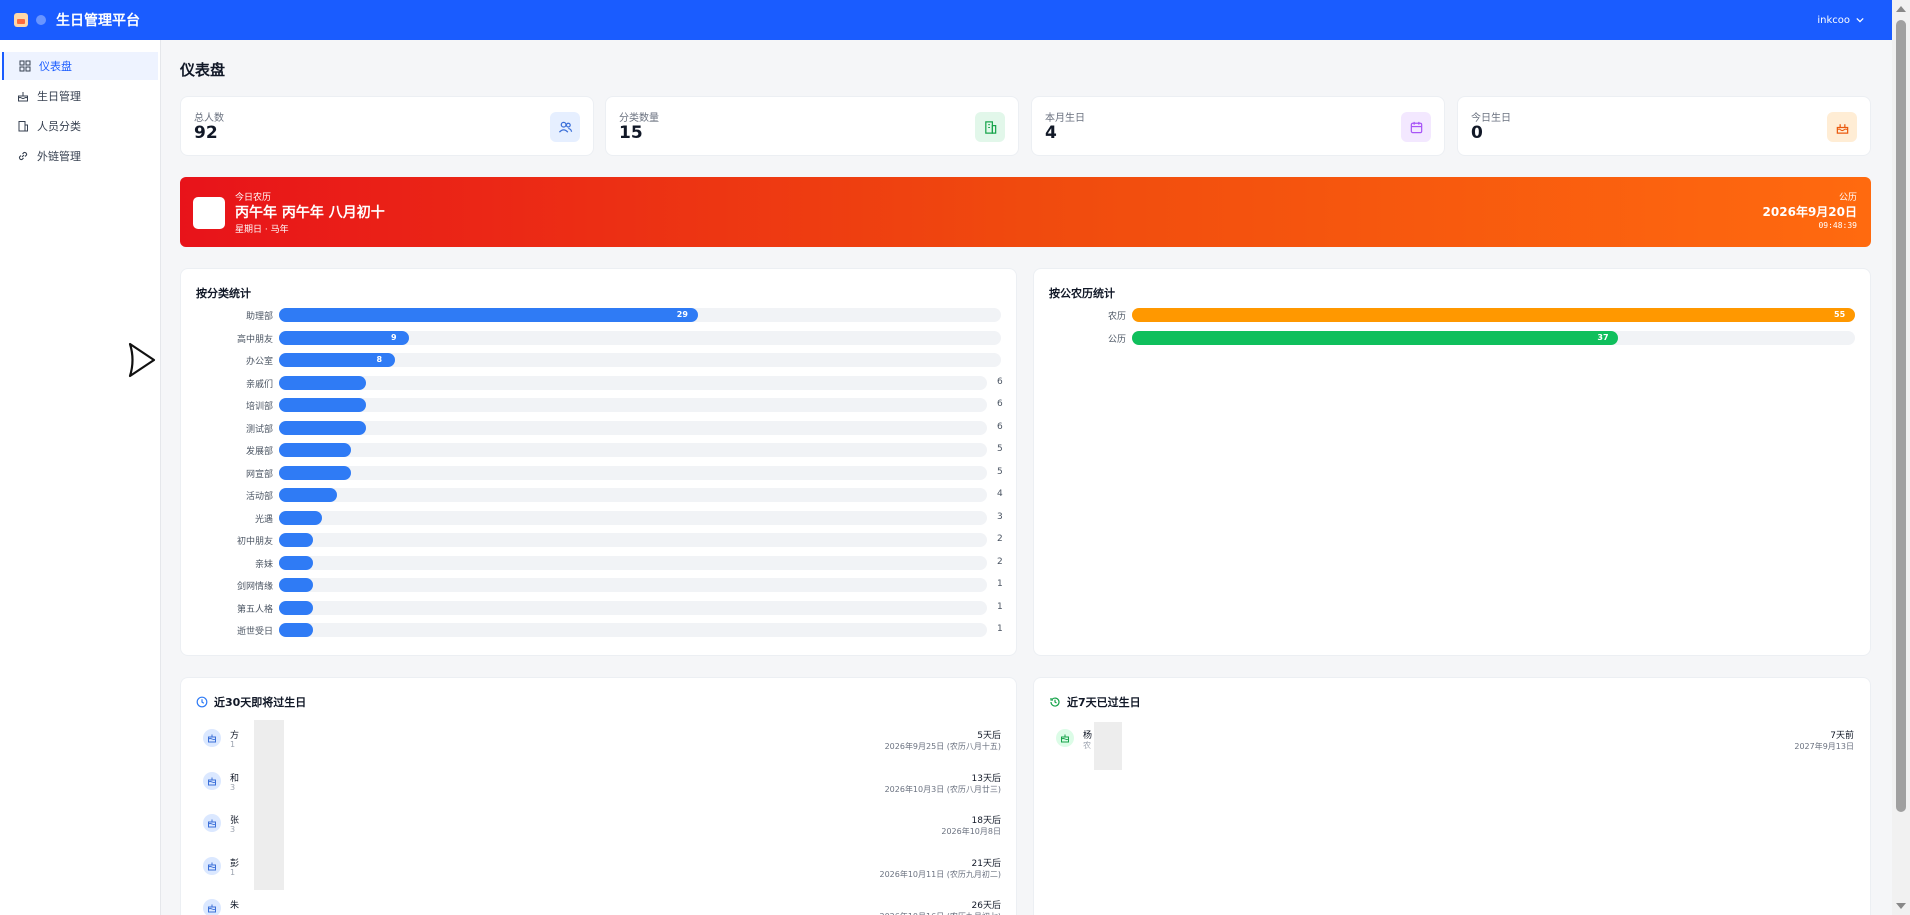  Describe the element at coordinates (1116, 339) in the screenshot. I see `bar-category-label: 公历` at that location.